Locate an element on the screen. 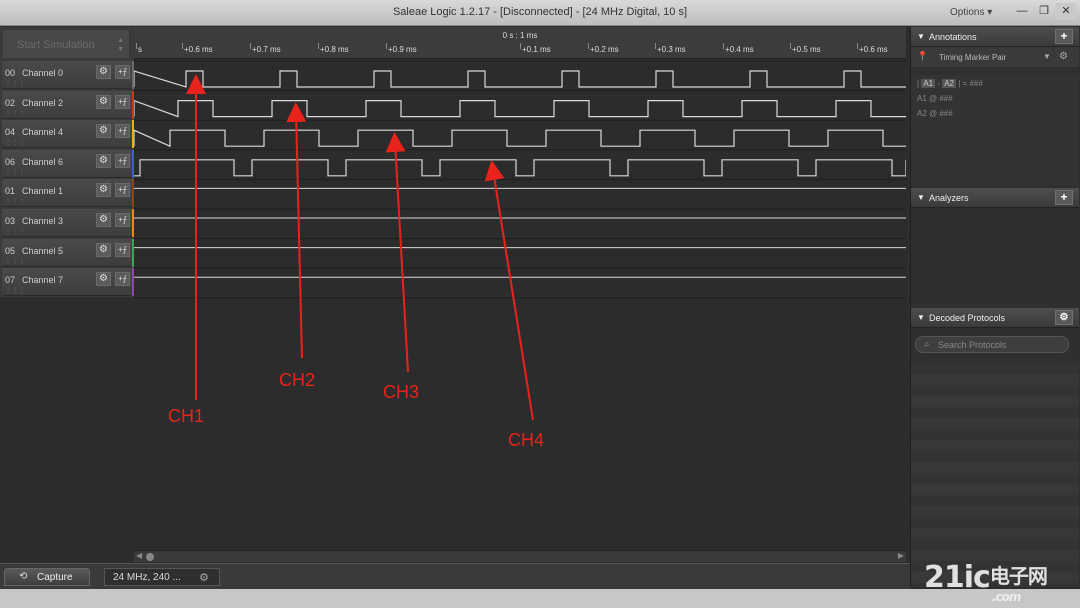 The height and width of the screenshot is (608, 1080). ch4-label: CH4 is located at coordinates (526, 440).